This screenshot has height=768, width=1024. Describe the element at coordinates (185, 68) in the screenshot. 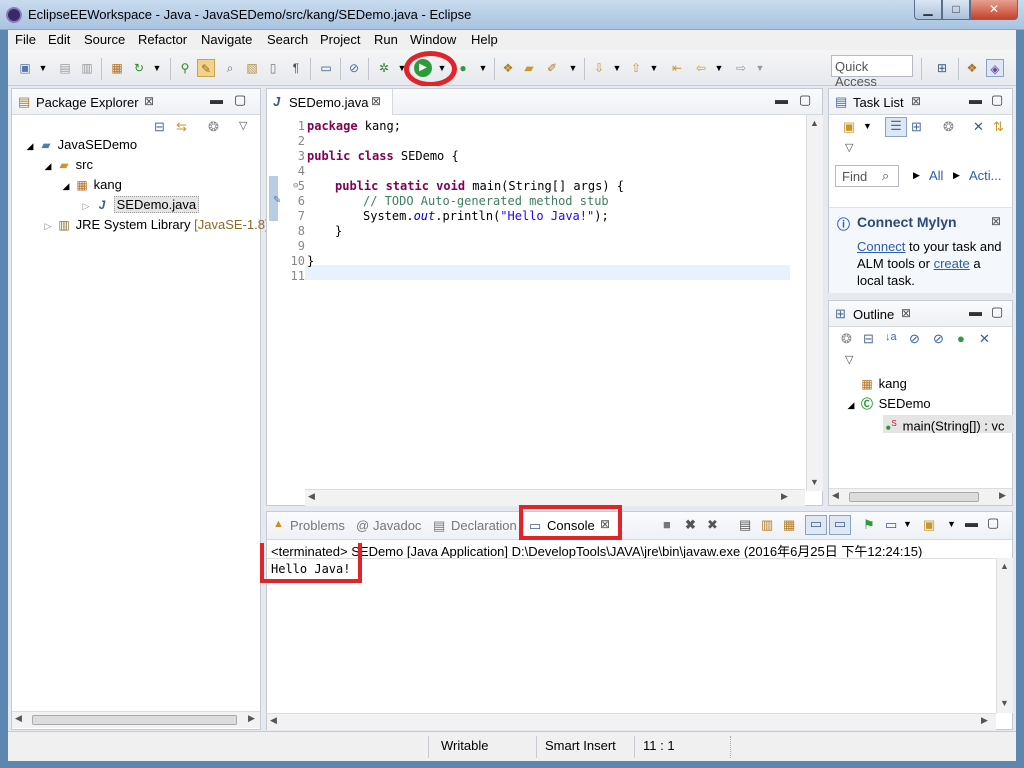

I see `open-type-icon: ⚲` at that location.